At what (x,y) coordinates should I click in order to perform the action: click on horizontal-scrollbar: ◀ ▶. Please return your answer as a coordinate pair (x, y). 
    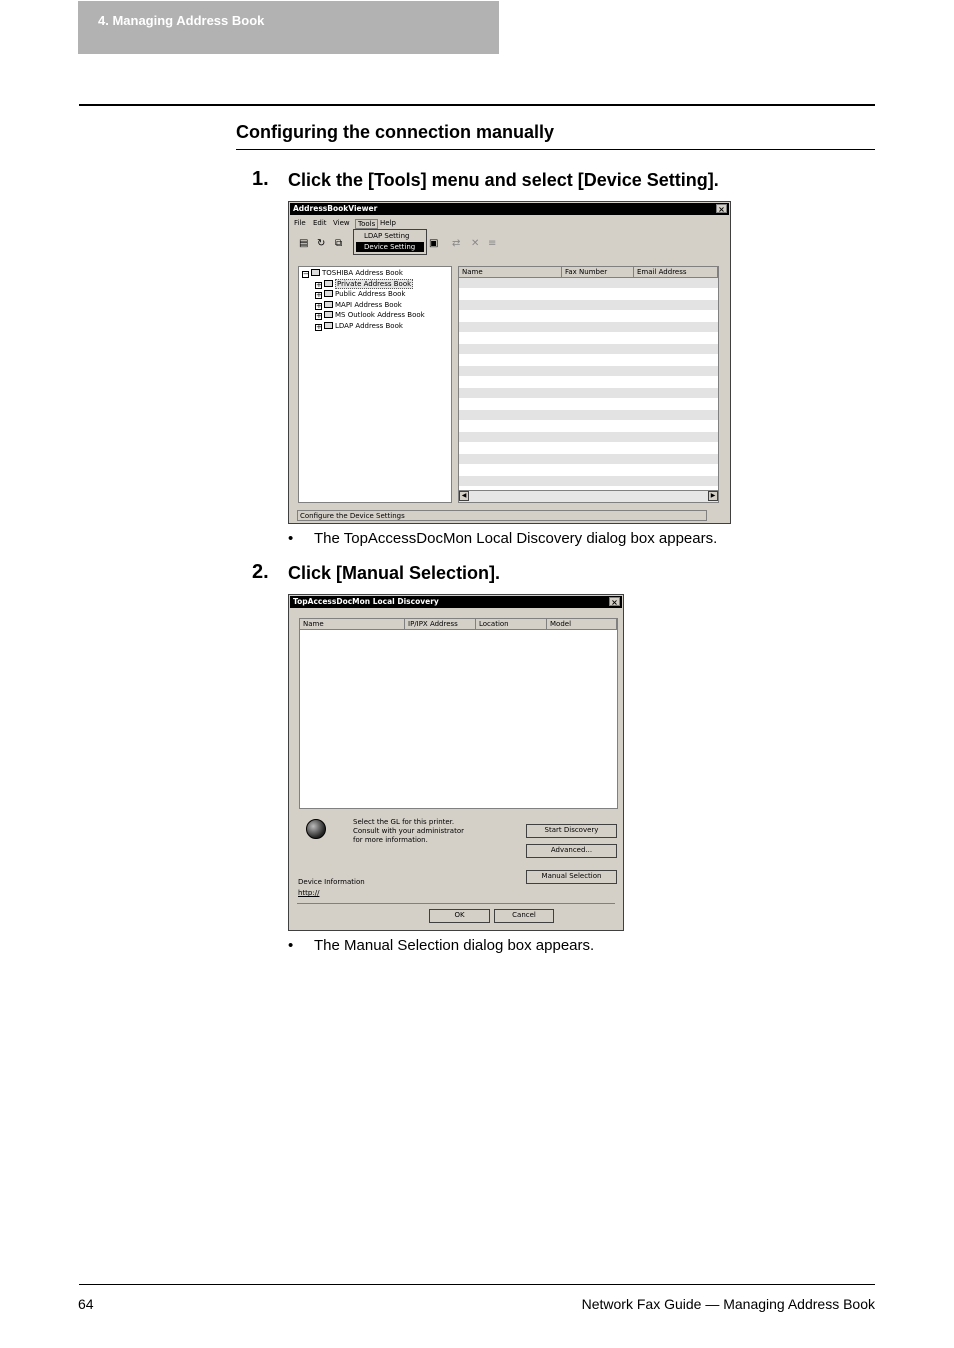
    Looking at the image, I should click on (588, 496).